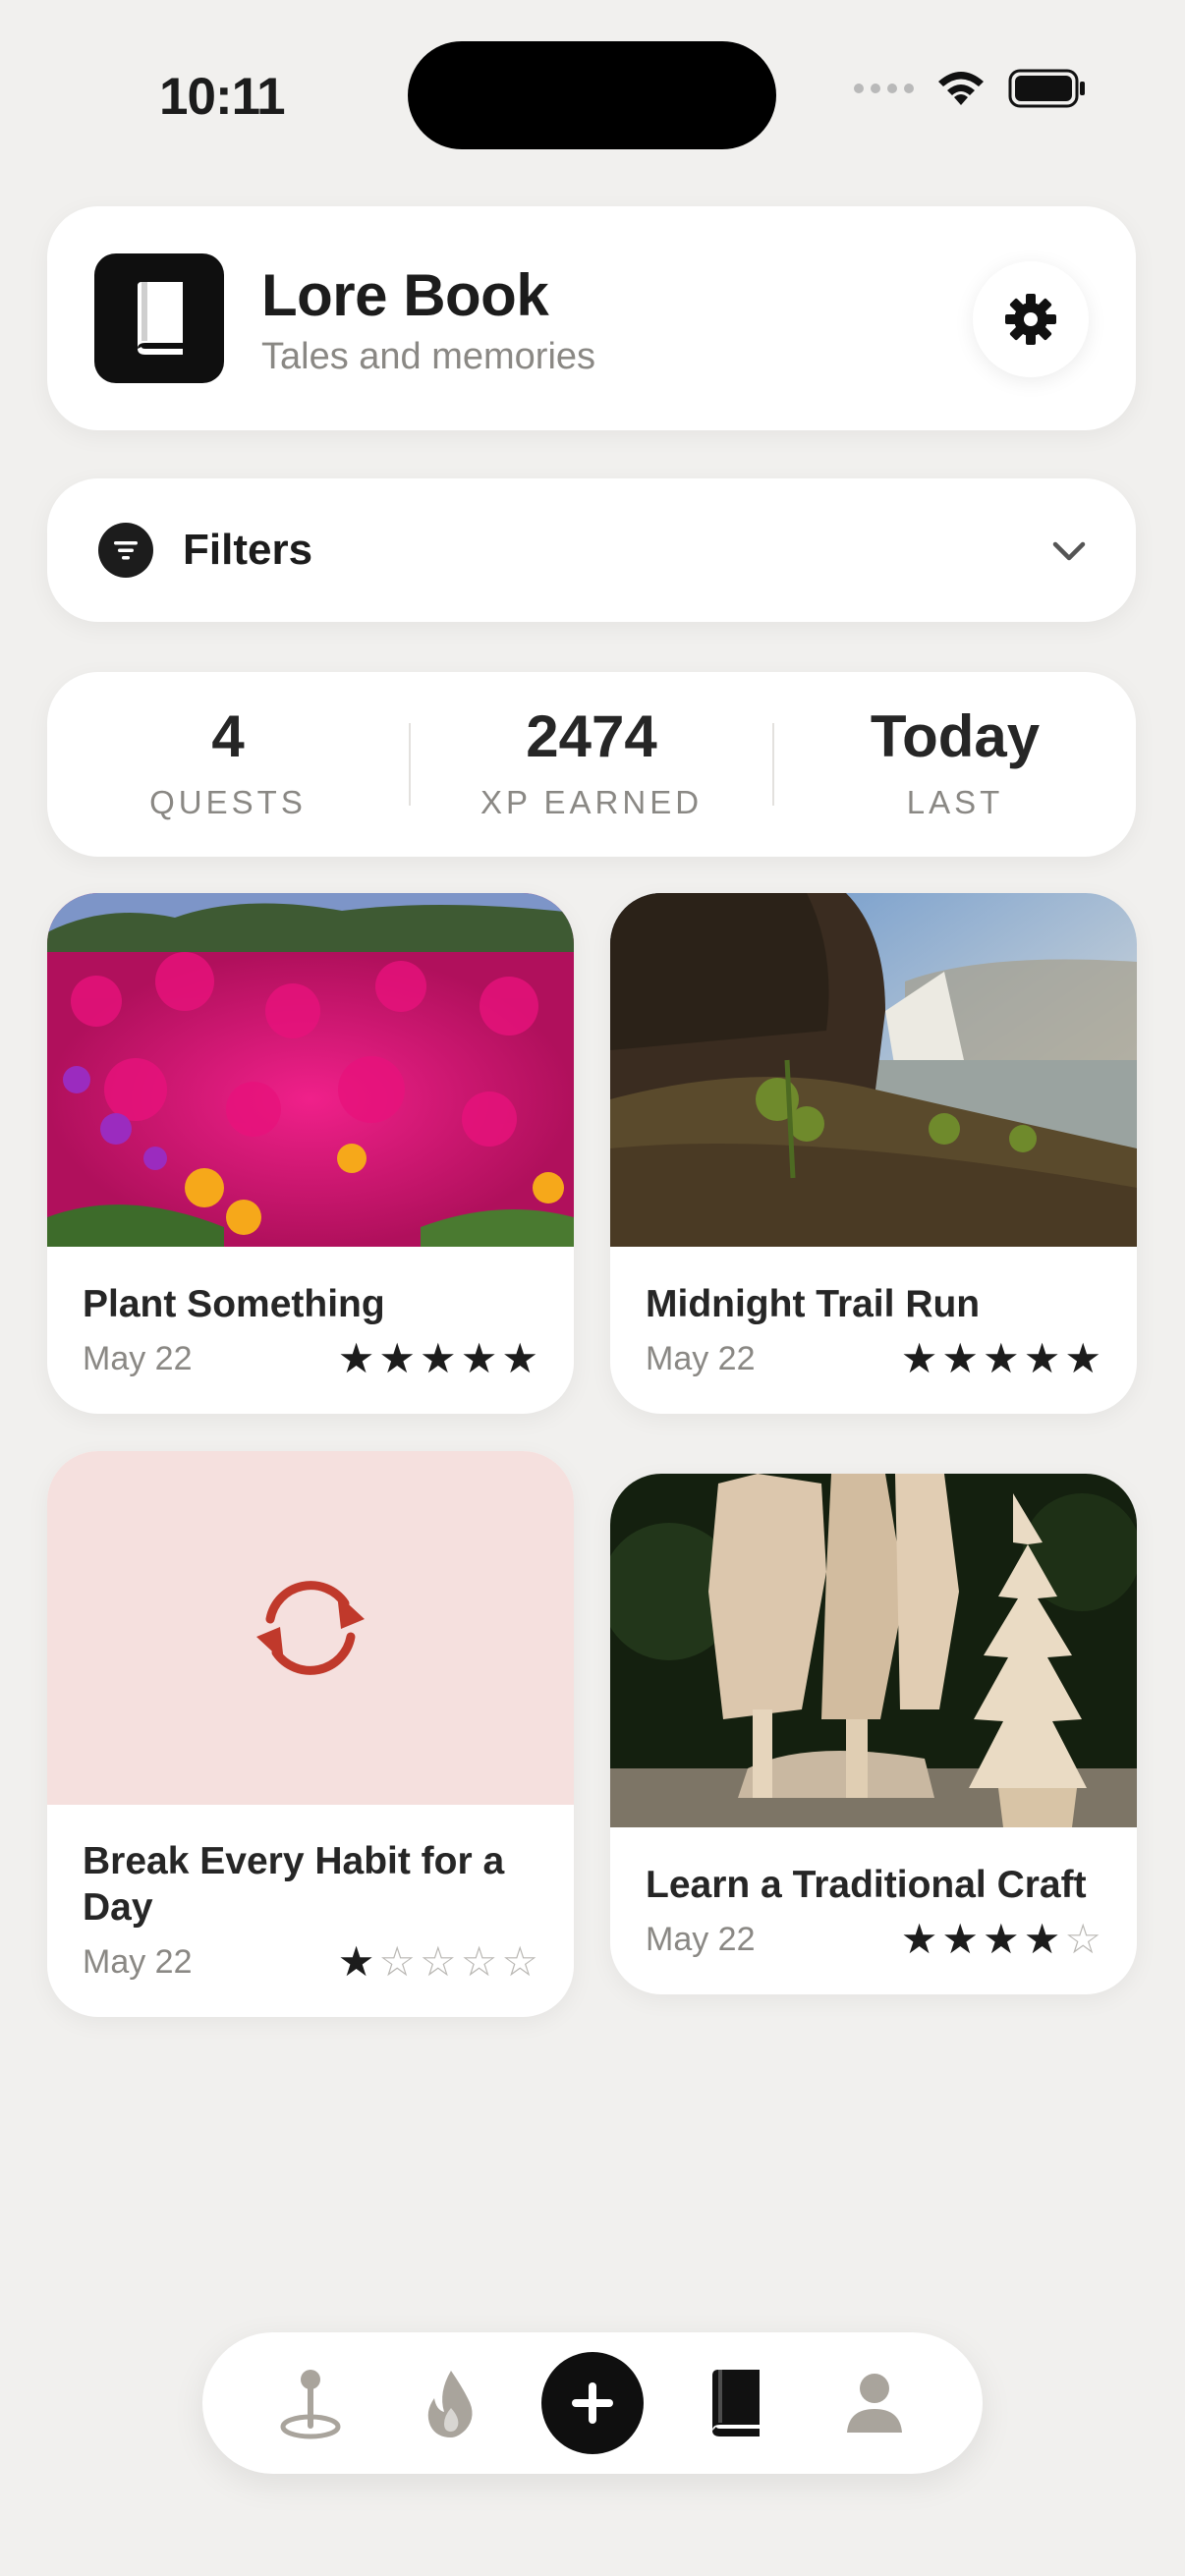 Image resolution: width=1185 pixels, height=2576 pixels. What do you see at coordinates (405, 295) in the screenshot?
I see `app-title: Lore Book` at bounding box center [405, 295].